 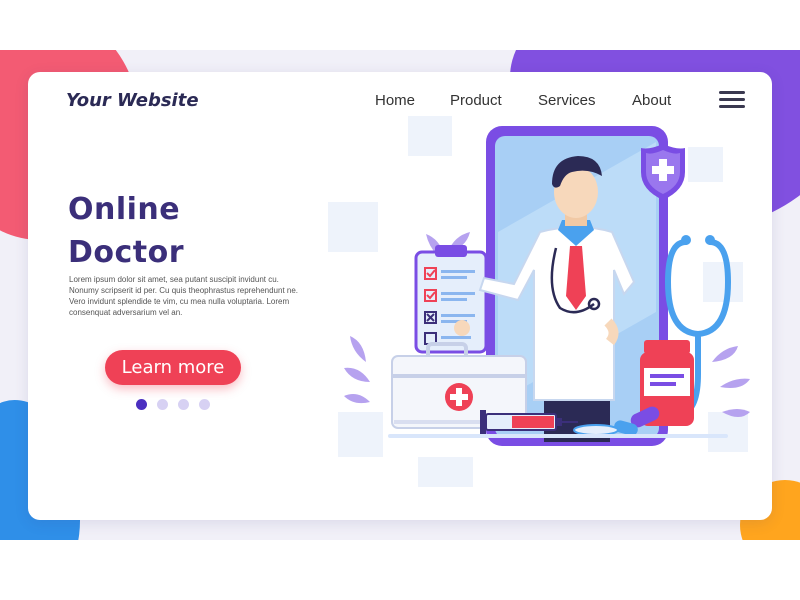 I want to click on learn-more-button: Learn more, so click(x=173, y=367).